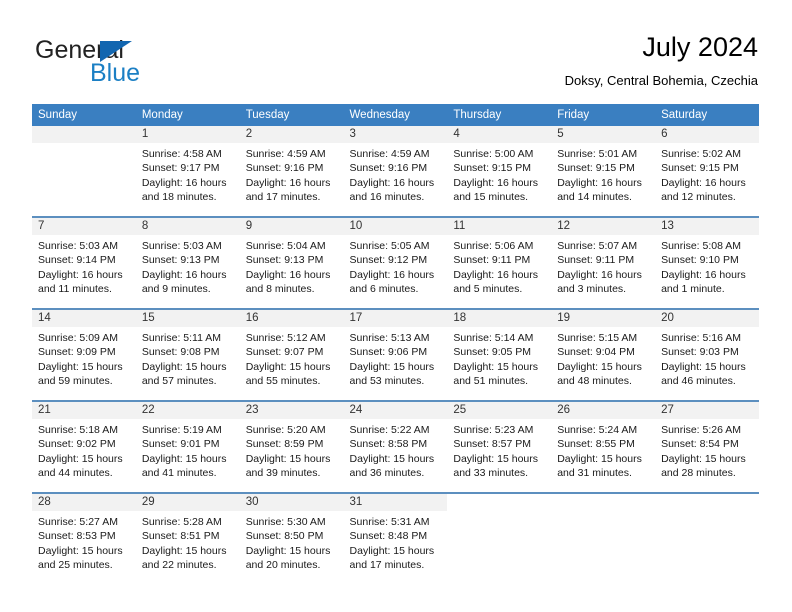 This screenshot has height=612, width=792. What do you see at coordinates (493, 246) in the screenshot?
I see `day-sunrise-text: Sunrise: 5:06 AM` at bounding box center [493, 246].